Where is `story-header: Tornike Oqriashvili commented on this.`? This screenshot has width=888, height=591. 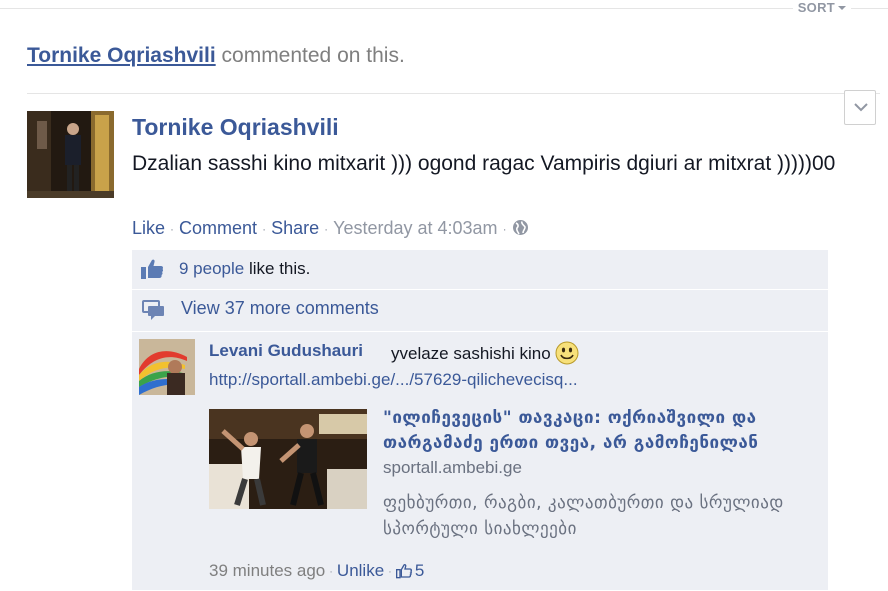 story-header: Tornike Oqriashvili commented on this. is located at coordinates (216, 56).